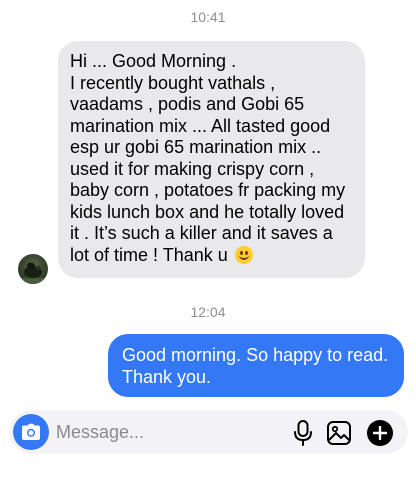  What do you see at coordinates (255, 355) in the screenshot?
I see `message-line: Good morning. So happy to read.` at bounding box center [255, 355].